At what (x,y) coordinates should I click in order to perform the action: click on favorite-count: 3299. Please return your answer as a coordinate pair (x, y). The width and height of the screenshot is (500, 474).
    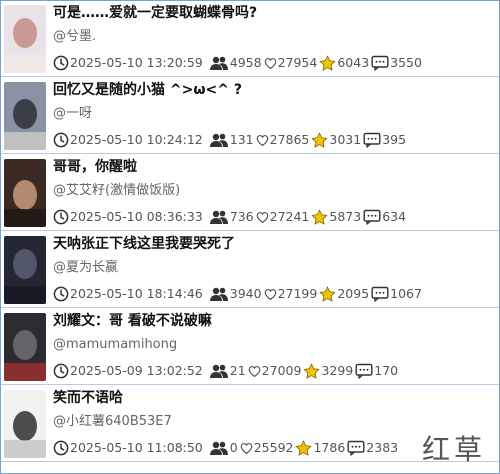
    Looking at the image, I should click on (337, 370).